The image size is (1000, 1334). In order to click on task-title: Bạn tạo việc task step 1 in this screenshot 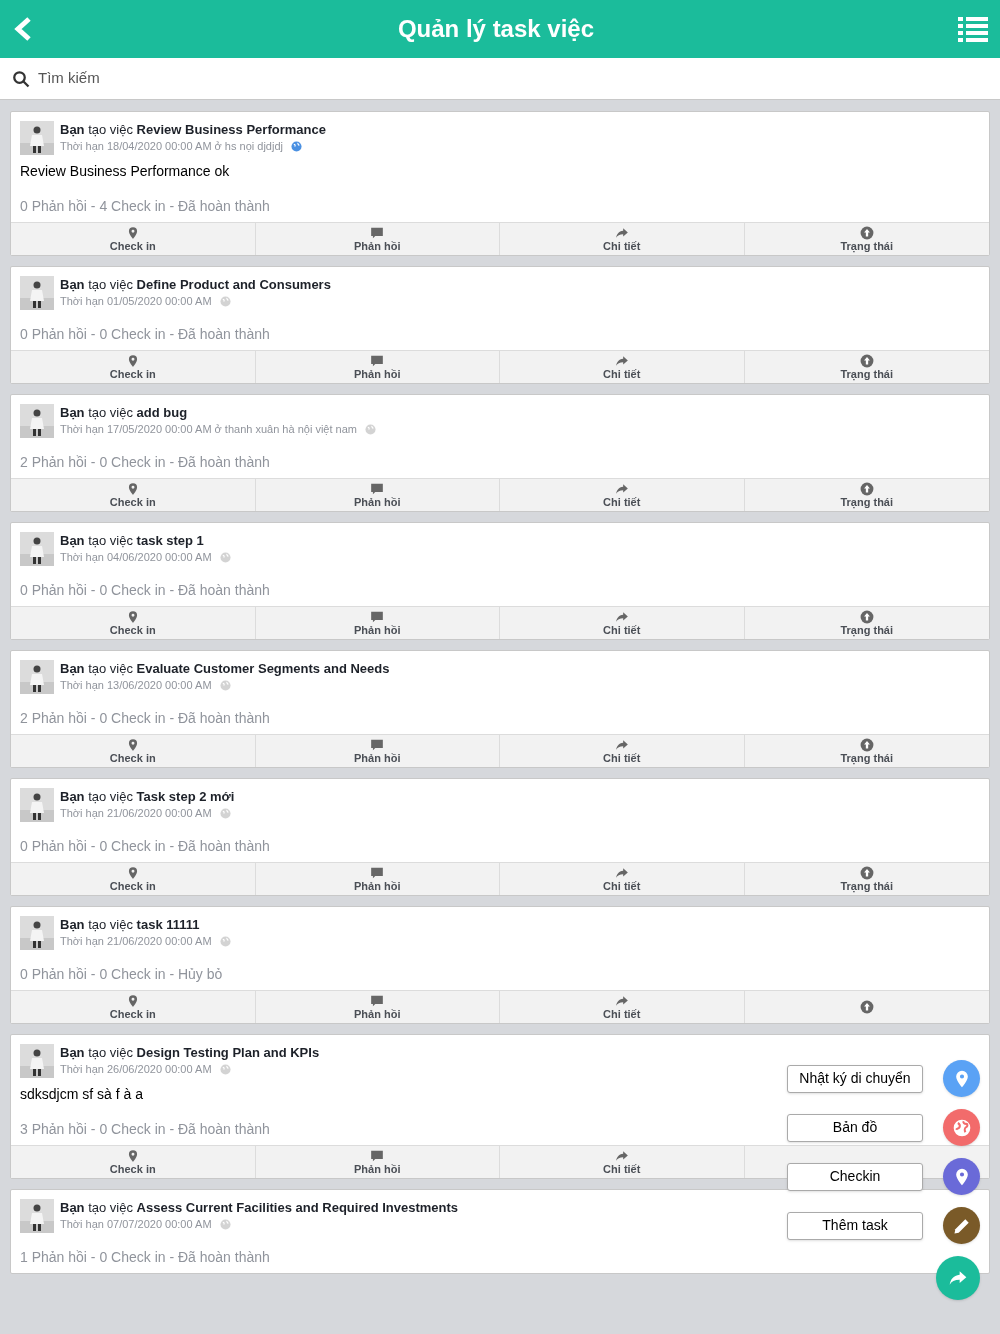, I will do `click(132, 540)`.